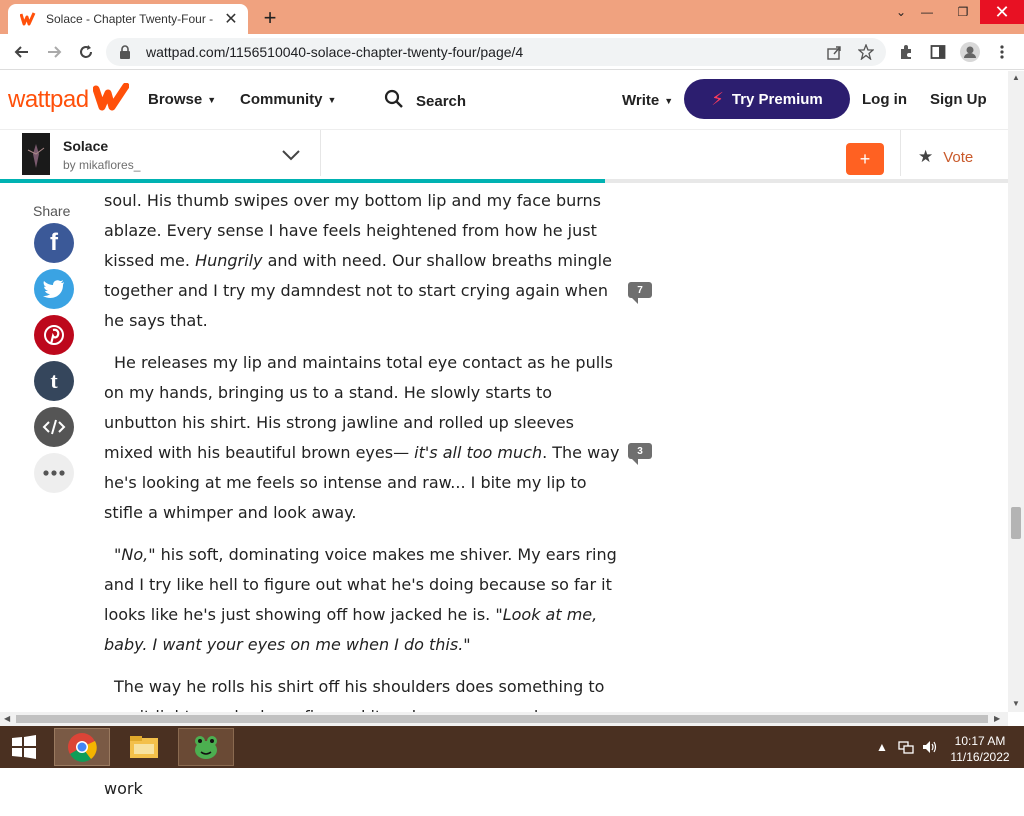  Describe the element at coordinates (175, 99) in the screenshot. I see `browse-label: Browse` at that location.